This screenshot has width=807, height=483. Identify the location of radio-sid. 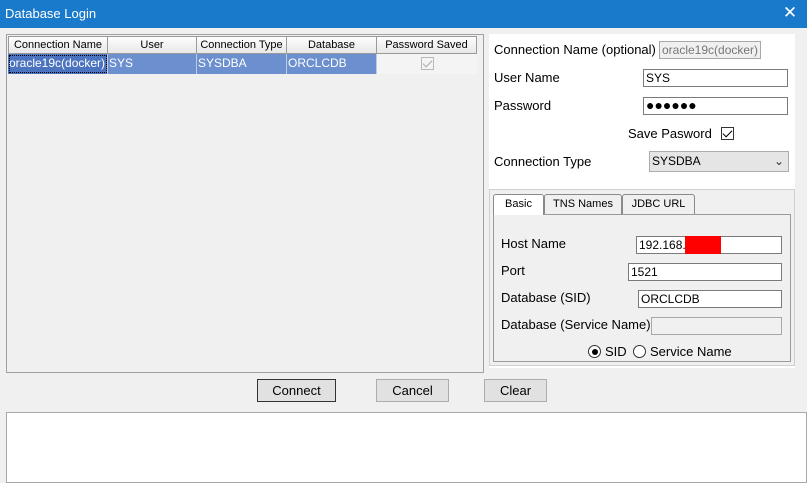
(594, 351).